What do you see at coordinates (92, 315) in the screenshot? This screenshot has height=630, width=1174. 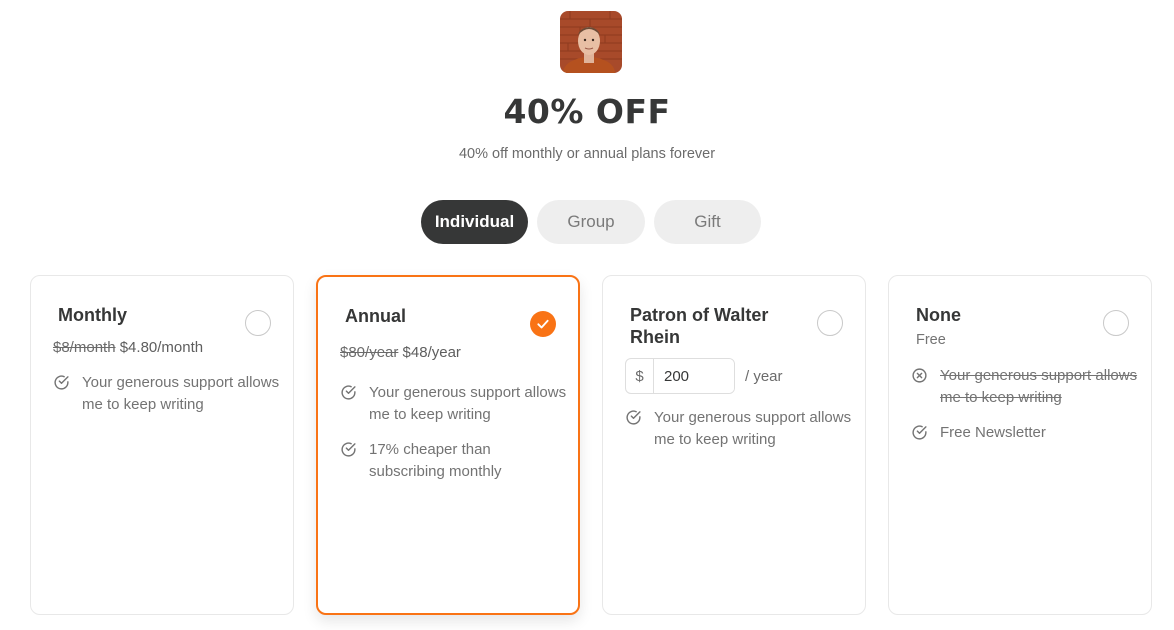 I see `plan-title: Monthly` at bounding box center [92, 315].